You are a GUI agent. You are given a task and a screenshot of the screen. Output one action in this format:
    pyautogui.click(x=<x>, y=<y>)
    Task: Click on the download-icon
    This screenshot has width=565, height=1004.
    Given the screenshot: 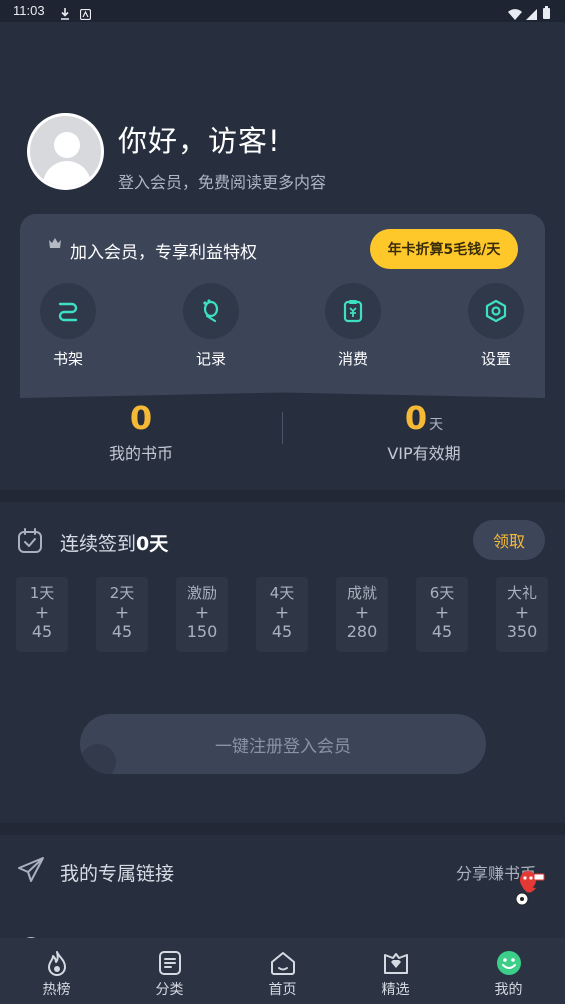 What is the action you would take?
    pyautogui.click(x=65, y=14)
    